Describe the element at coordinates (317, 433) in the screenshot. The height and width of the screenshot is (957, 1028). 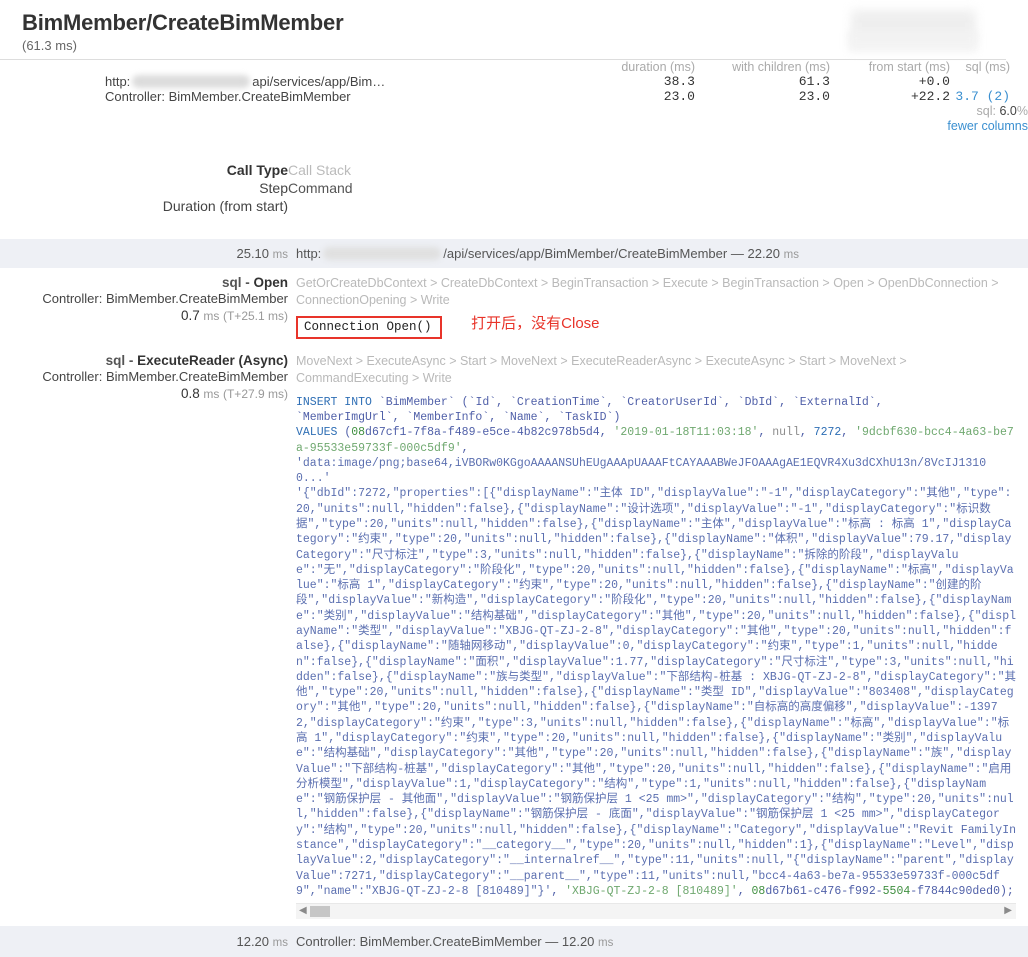
I see `sql-keyword-values: VALUES` at that location.